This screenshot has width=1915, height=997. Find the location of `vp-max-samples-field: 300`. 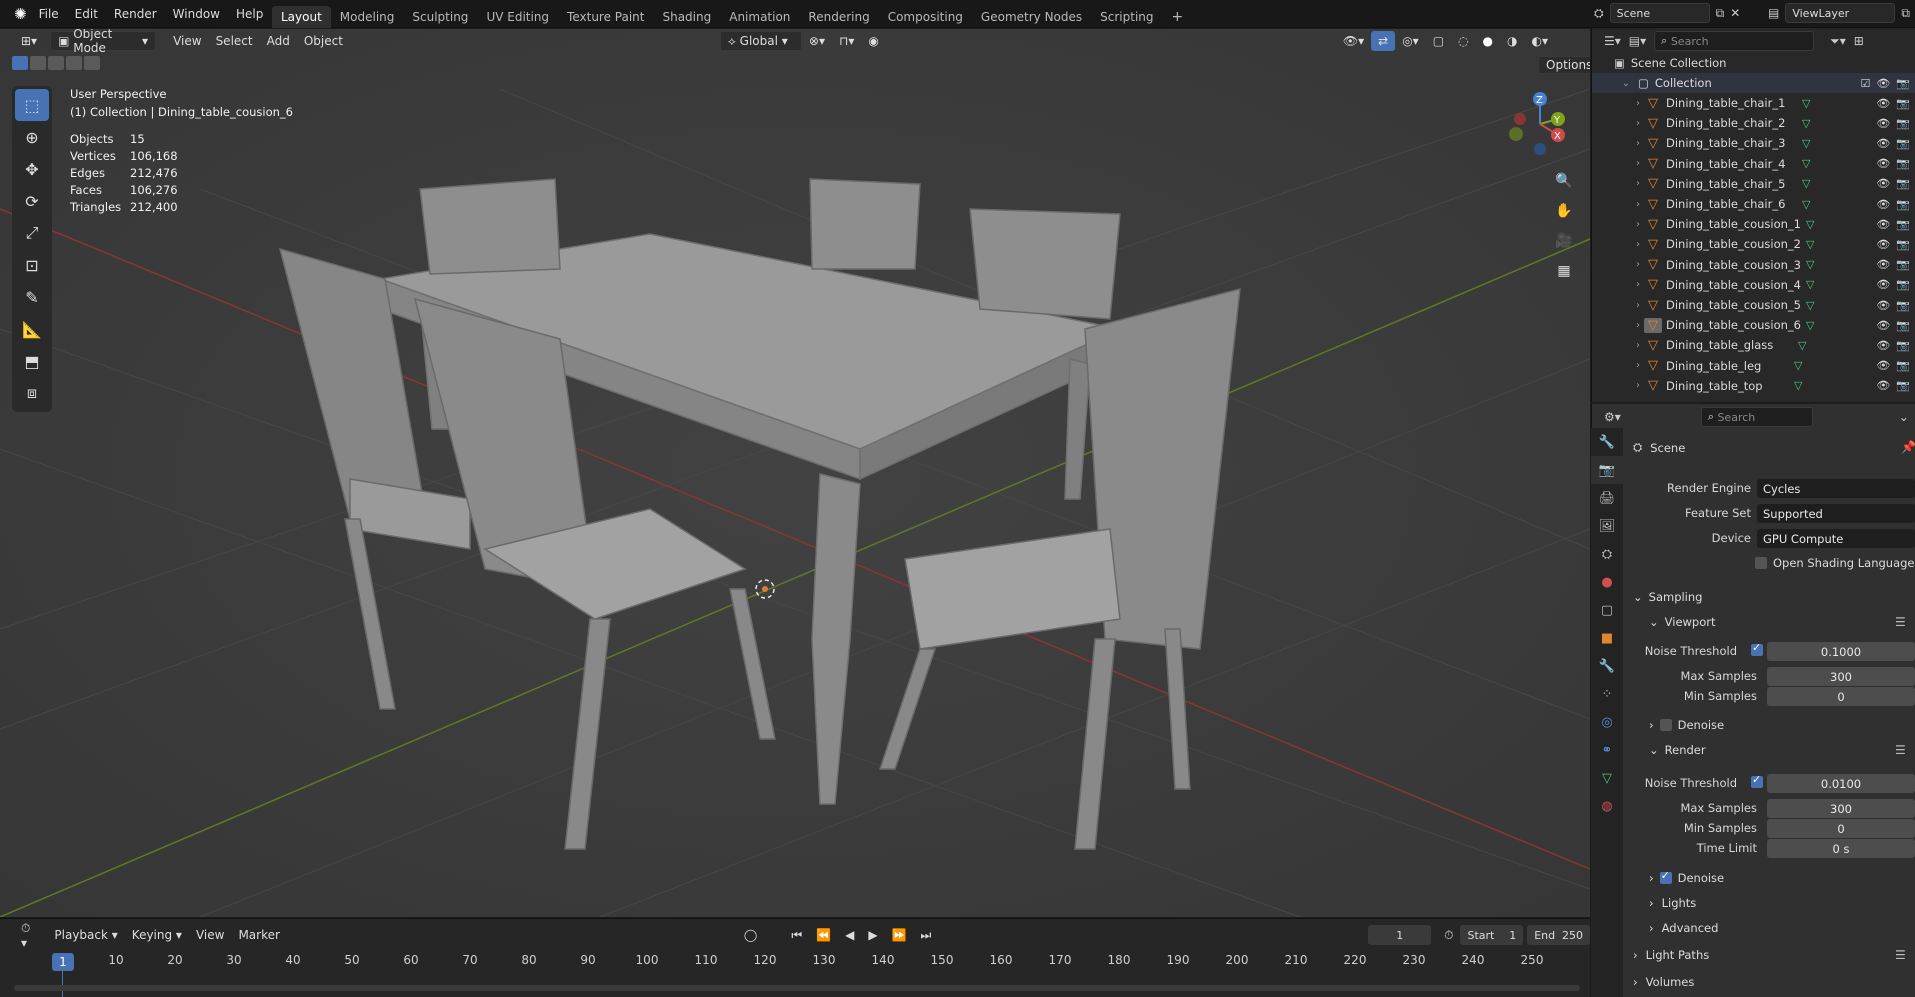

vp-max-samples-field: 300 is located at coordinates (1841, 676).